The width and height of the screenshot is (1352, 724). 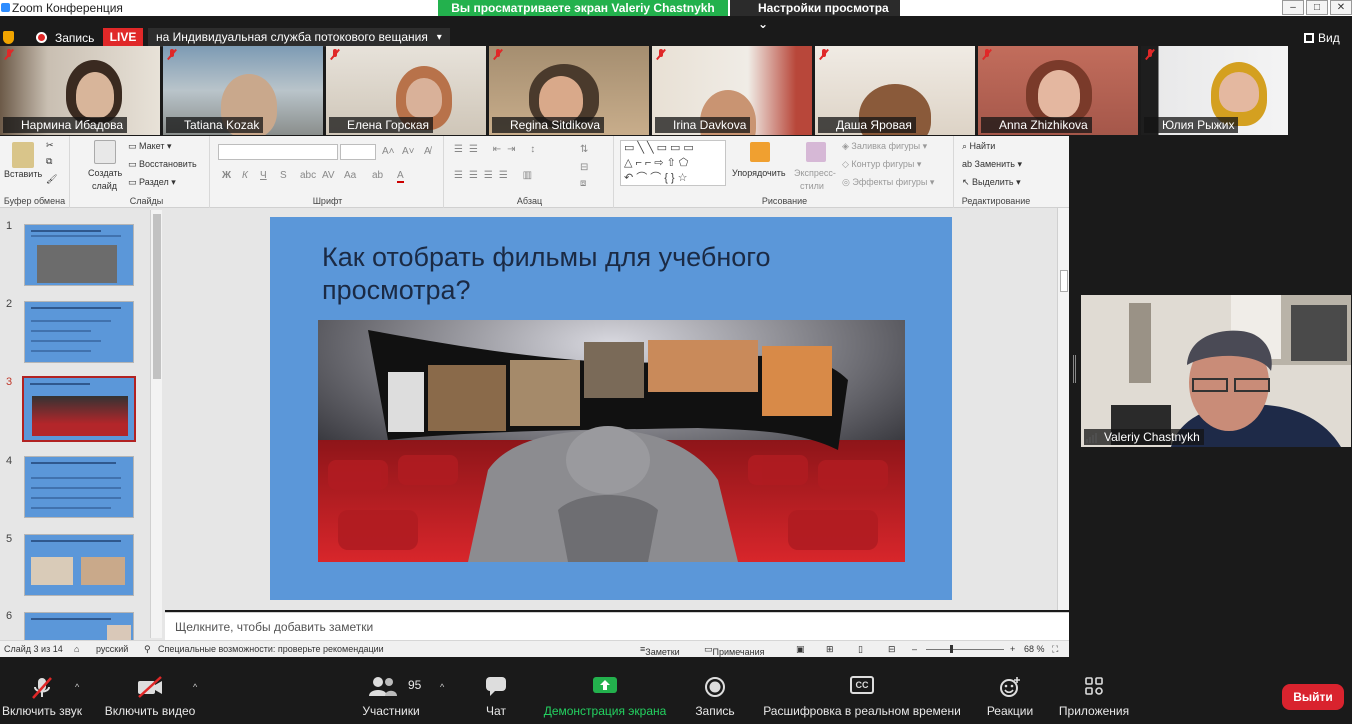 What do you see at coordinates (830, 649) in the screenshot?
I see `slide-sorter-icon: ⊞` at bounding box center [830, 649].